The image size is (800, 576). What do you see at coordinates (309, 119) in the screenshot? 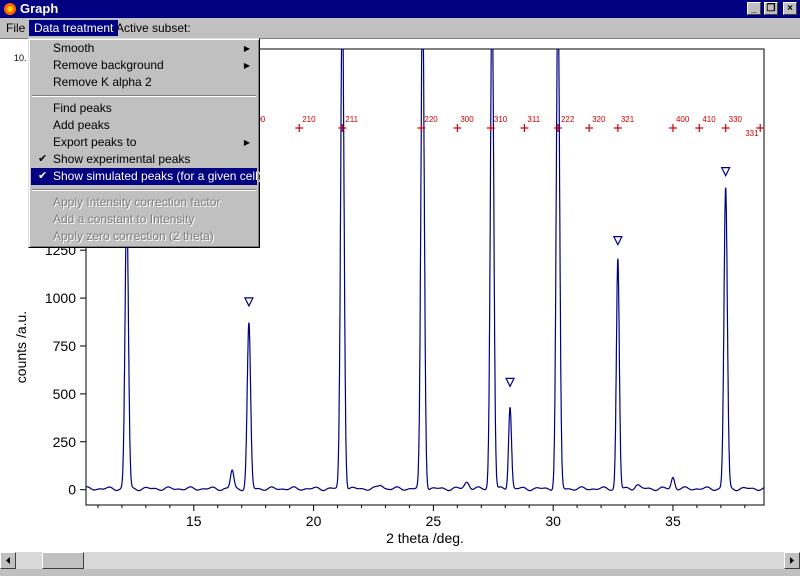
I see `simulated-peak-label: 210` at bounding box center [309, 119].